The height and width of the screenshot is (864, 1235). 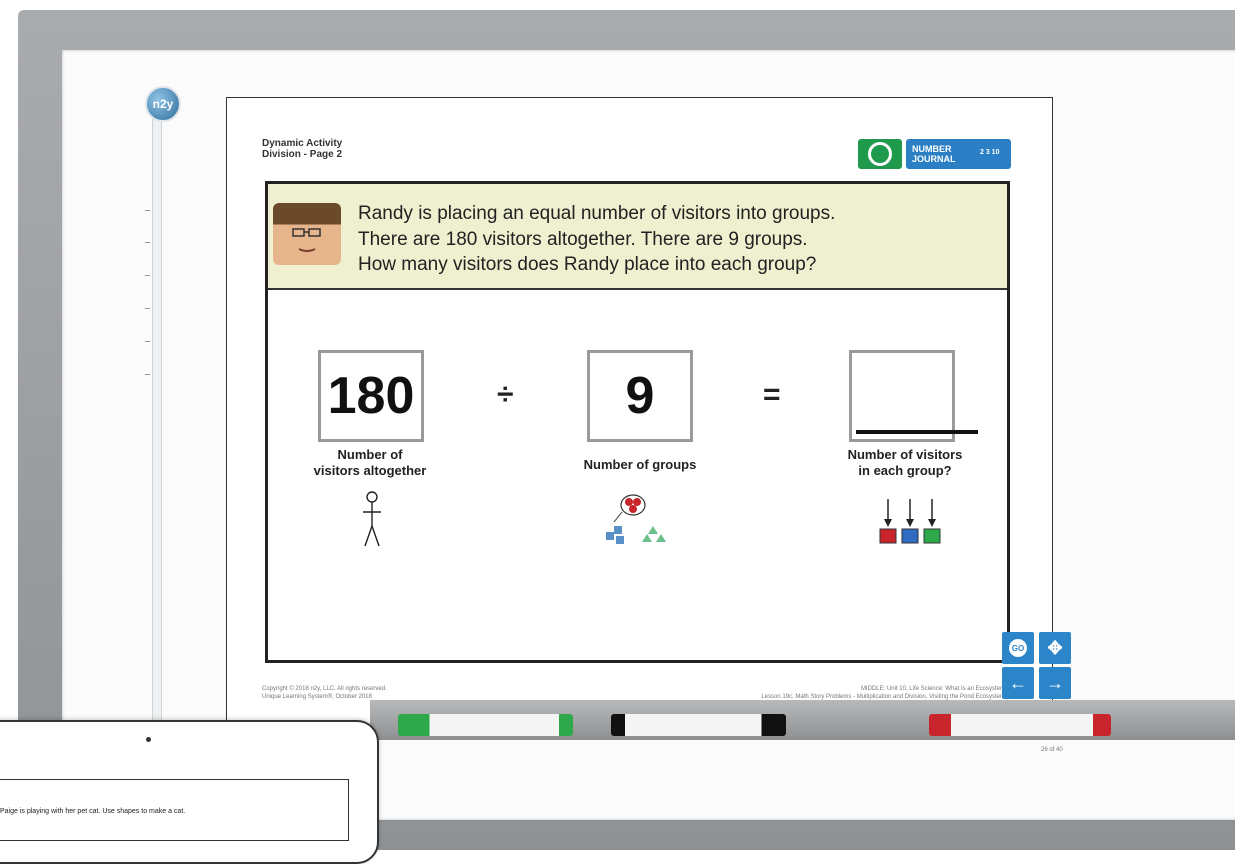 I want to click on black-marker, so click(x=698, y=725).